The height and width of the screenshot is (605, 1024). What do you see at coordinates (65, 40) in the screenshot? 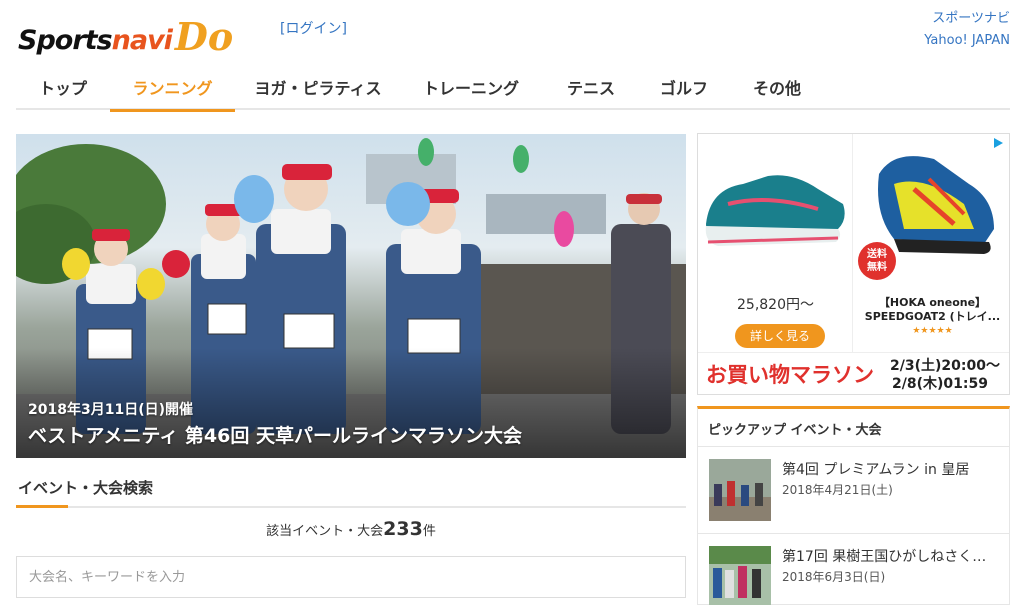
I see `logo-sports-text: Sports` at bounding box center [65, 40].